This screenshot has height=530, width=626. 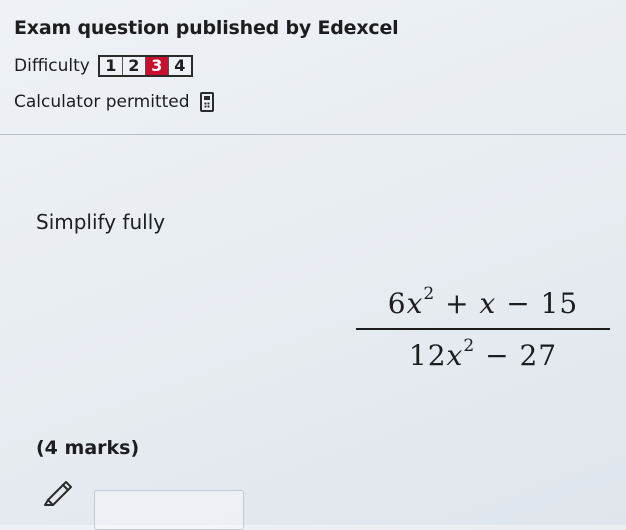 What do you see at coordinates (559, 303) in the screenshot?
I see `numerator-constant: 15` at bounding box center [559, 303].